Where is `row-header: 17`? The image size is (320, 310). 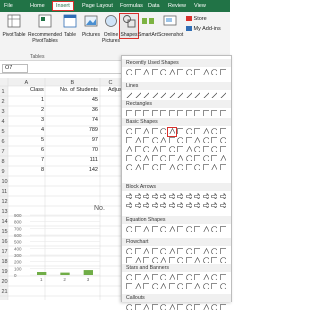 row-header: 17 is located at coordinates (5, 252).